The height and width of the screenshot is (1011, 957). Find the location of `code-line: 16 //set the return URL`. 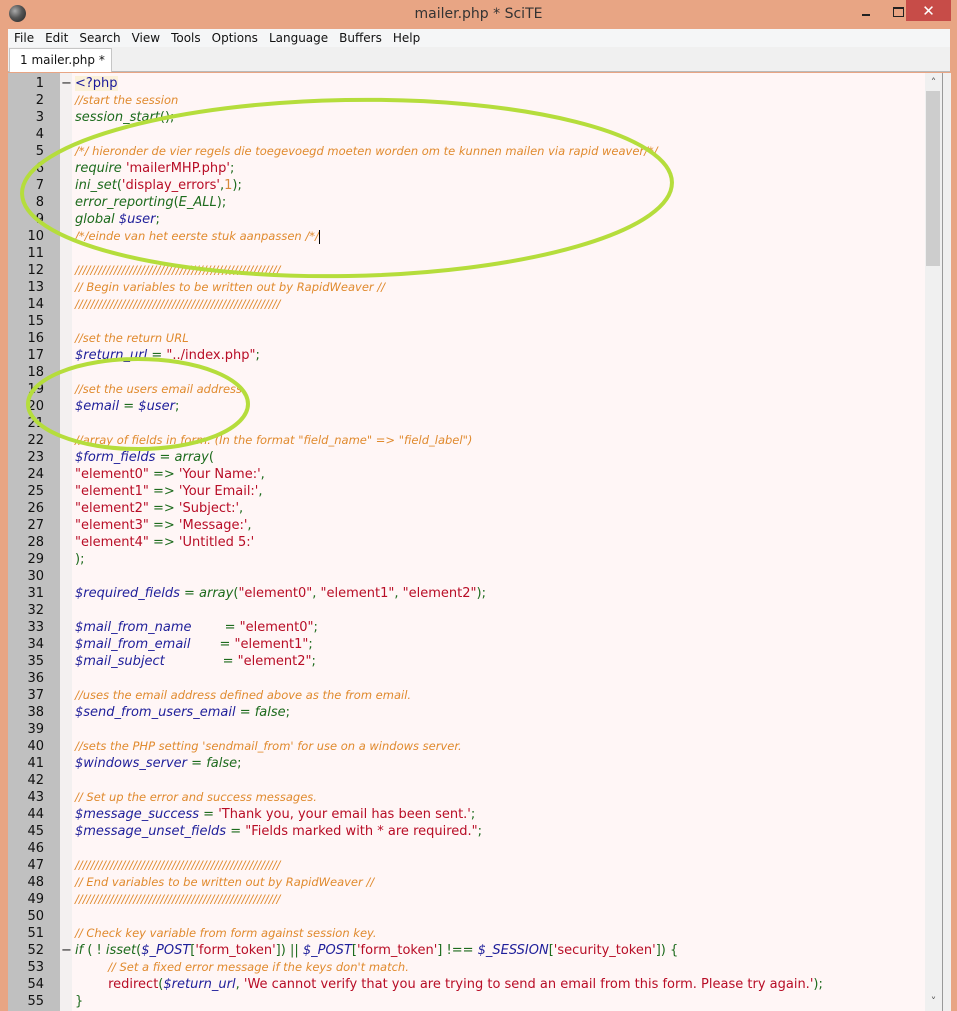

code-line: 16 //set the return URL is located at coordinates (466, 338).